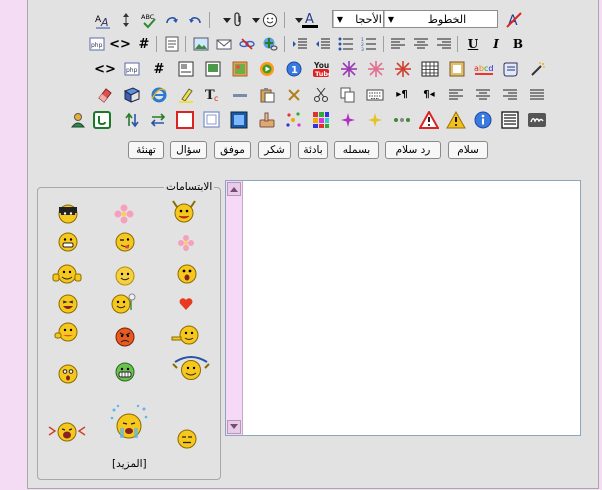 This screenshot has height=490, width=602. Describe the element at coordinates (294, 120) in the screenshot. I see `sparkle-multi-icon` at that location.